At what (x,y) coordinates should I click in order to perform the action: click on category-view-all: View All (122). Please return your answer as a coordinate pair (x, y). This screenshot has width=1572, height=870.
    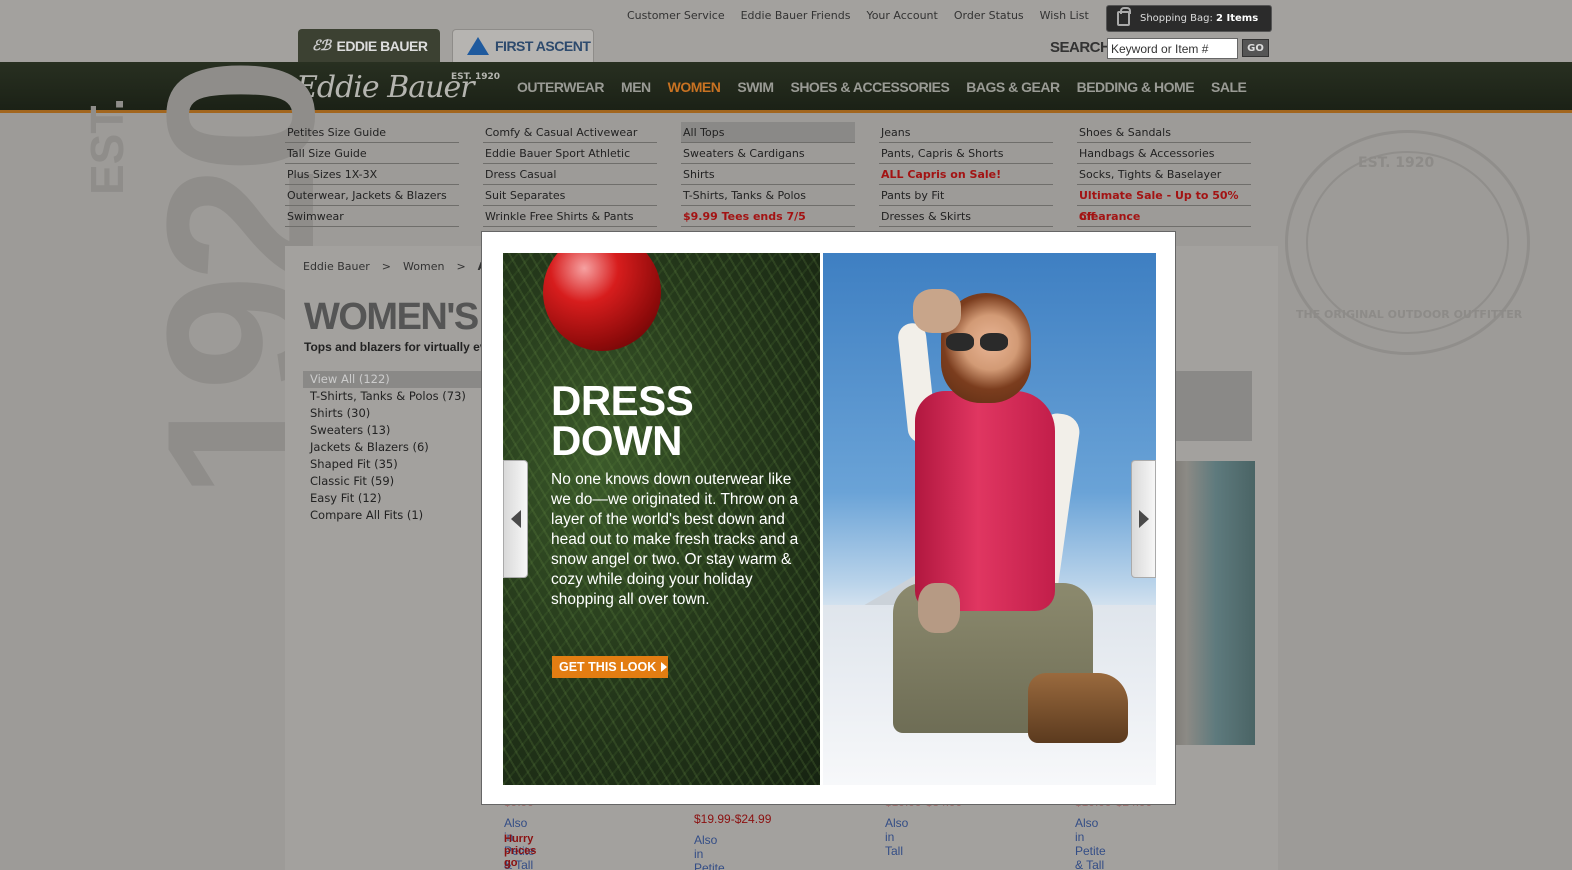
    Looking at the image, I should click on (393, 379).